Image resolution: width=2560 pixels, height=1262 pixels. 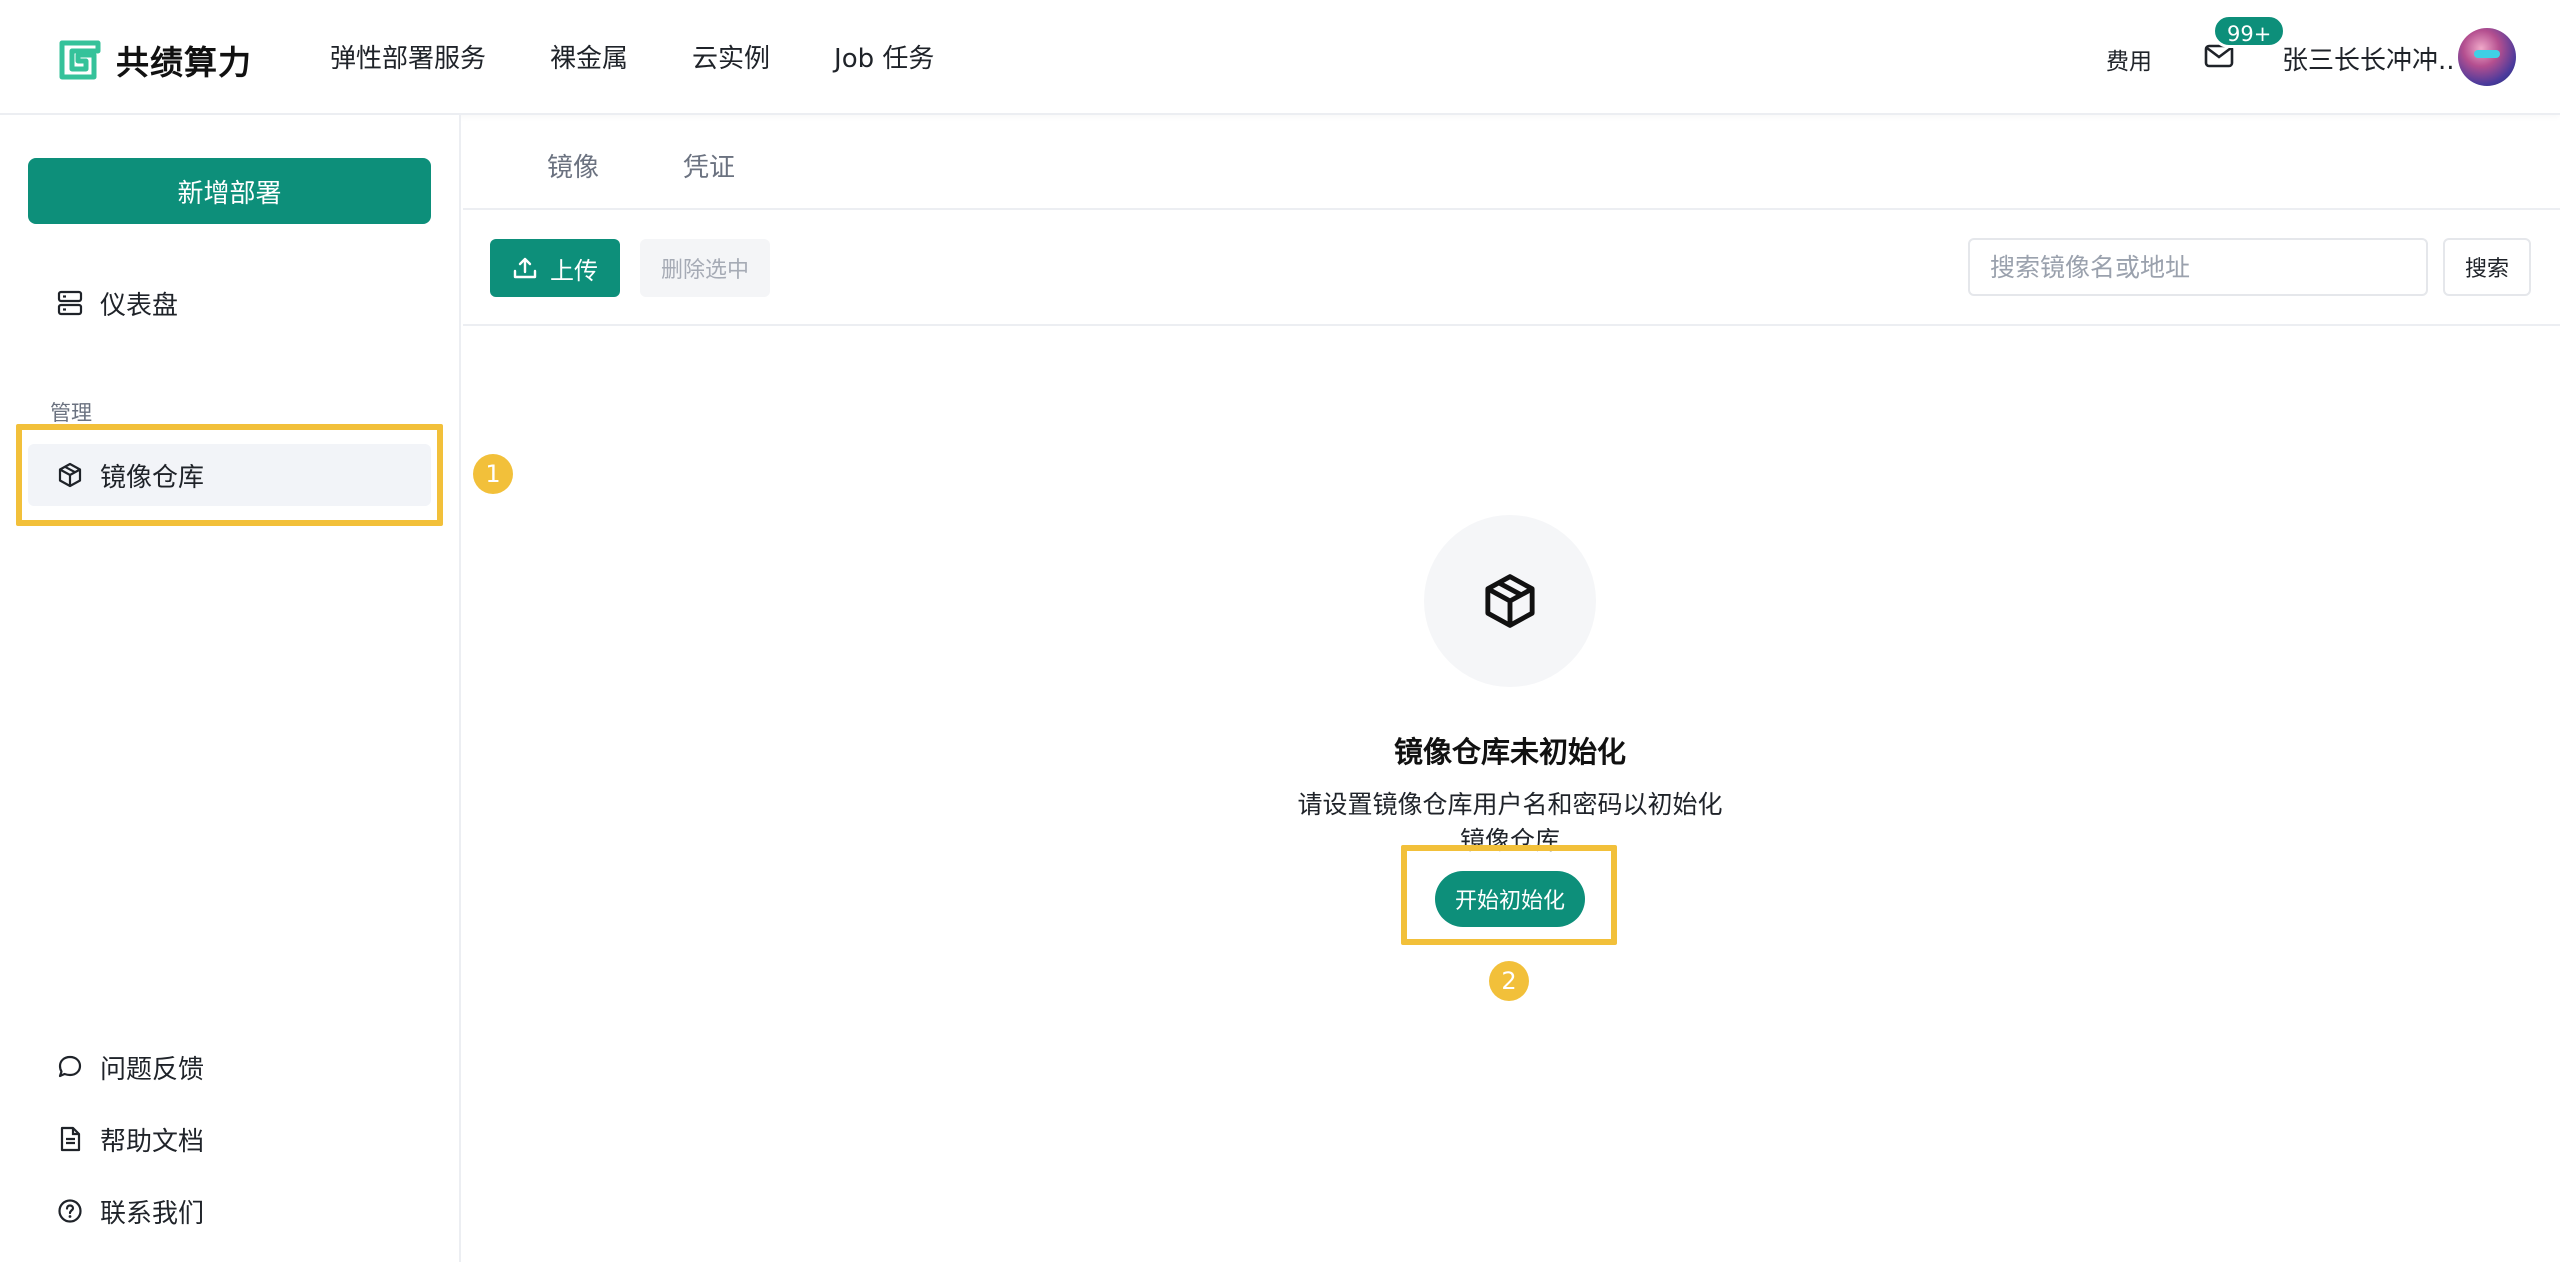 What do you see at coordinates (2249, 31) in the screenshot?
I see `mail-badge: 99+` at bounding box center [2249, 31].